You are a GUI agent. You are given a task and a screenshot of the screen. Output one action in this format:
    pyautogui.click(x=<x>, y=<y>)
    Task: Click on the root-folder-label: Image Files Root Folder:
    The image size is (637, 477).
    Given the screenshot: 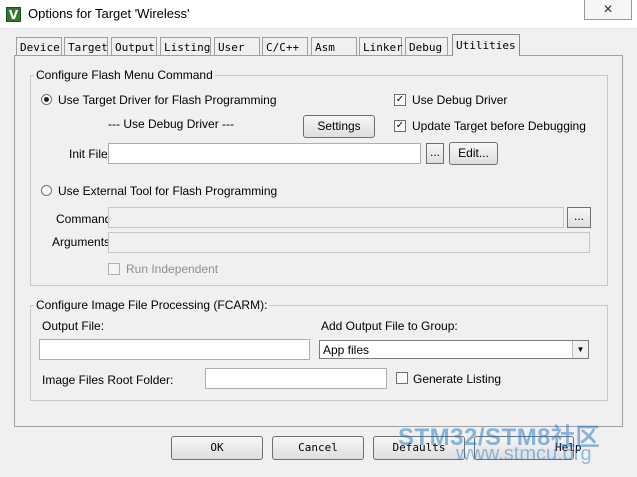 What is the action you would take?
    pyautogui.click(x=108, y=380)
    